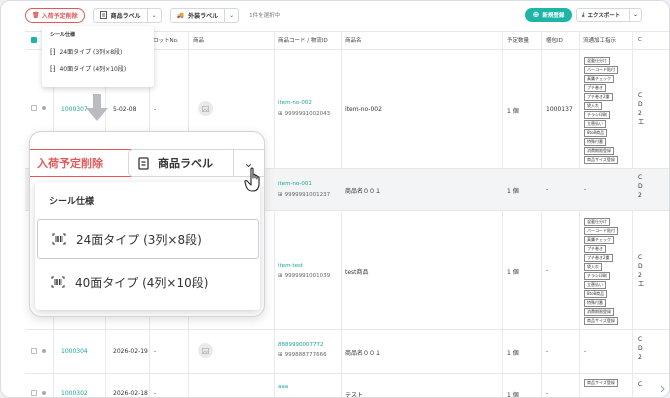  Describe the element at coordinates (180, 15) in the screenshot. I see `truck-icon: 🚚` at that location.